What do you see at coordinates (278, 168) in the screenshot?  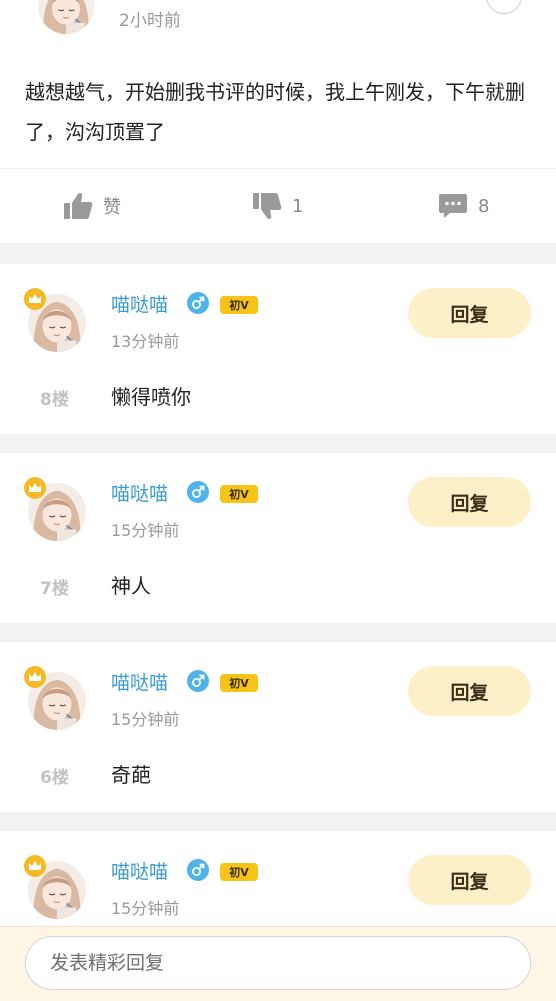 I see `divider` at bounding box center [278, 168].